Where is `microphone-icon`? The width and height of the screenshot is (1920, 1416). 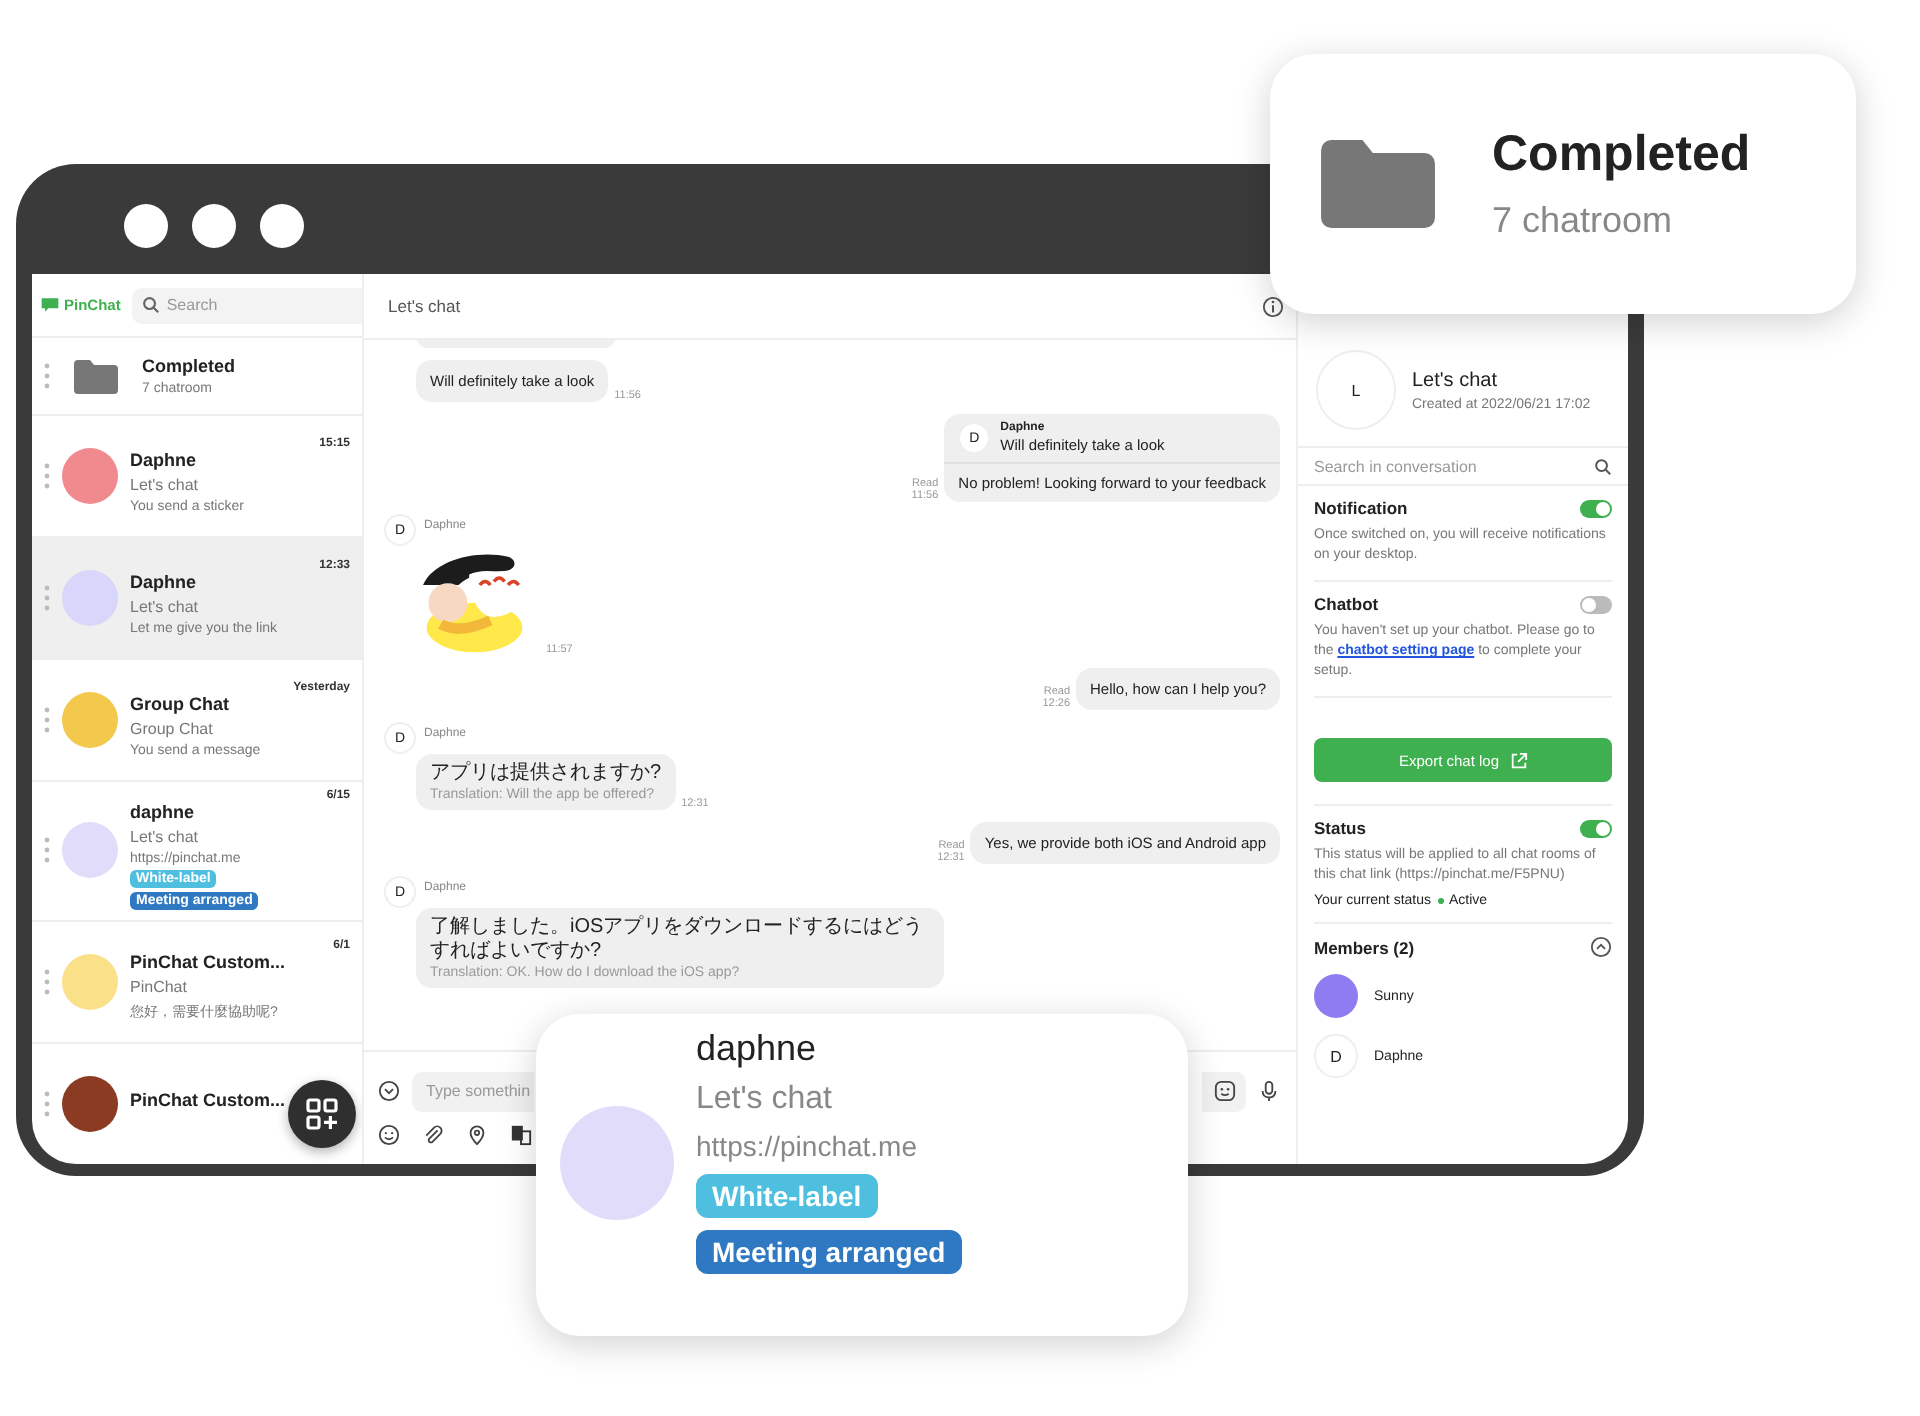 microphone-icon is located at coordinates (1269, 1091).